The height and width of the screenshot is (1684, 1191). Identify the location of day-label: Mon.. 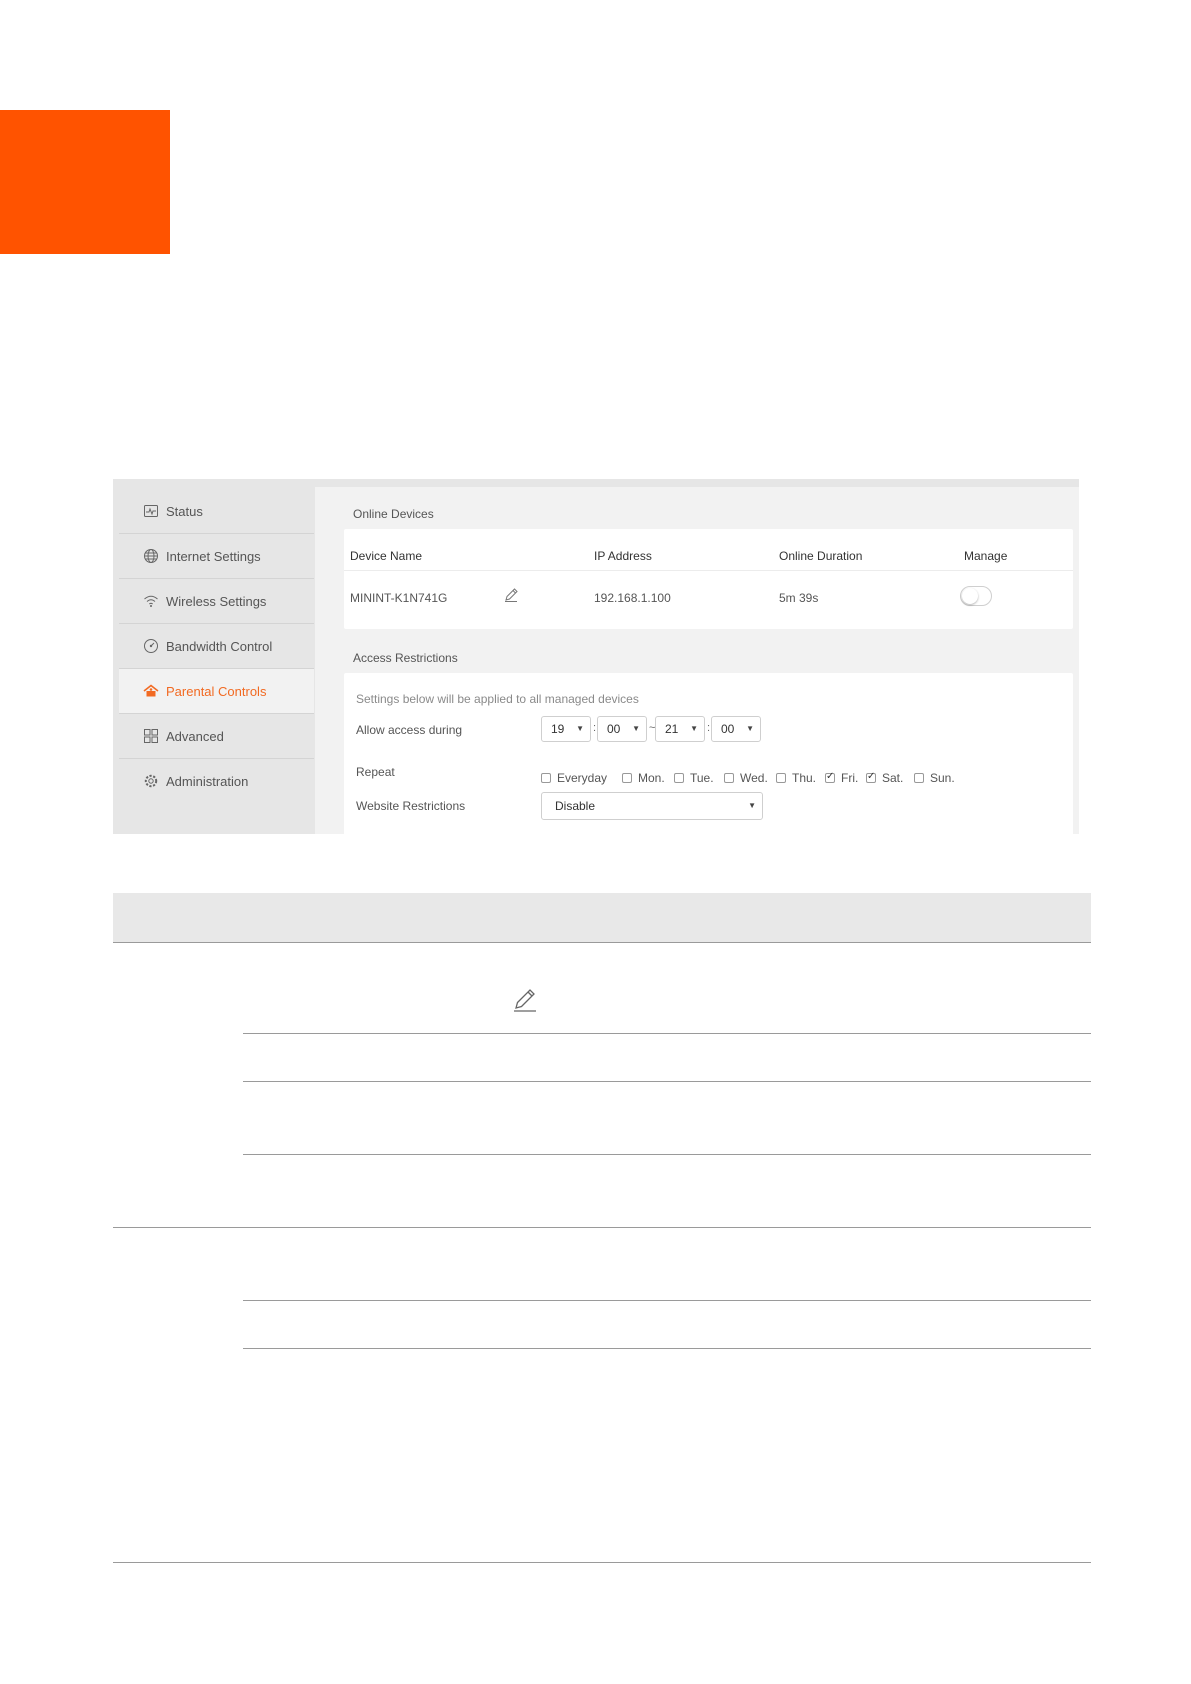
(651, 778).